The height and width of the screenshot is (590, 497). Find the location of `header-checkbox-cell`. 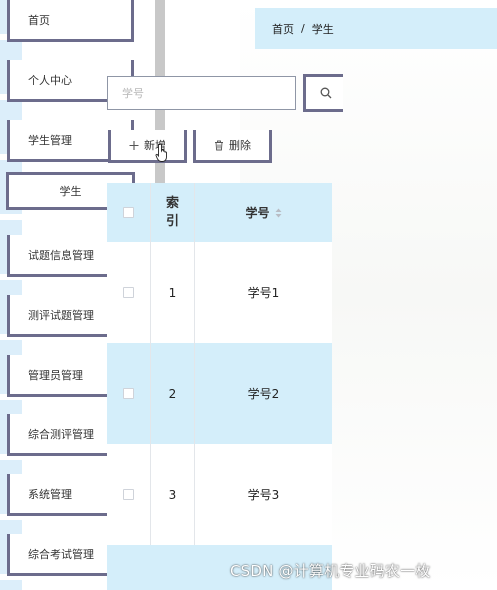

header-checkbox-cell is located at coordinates (129, 212).